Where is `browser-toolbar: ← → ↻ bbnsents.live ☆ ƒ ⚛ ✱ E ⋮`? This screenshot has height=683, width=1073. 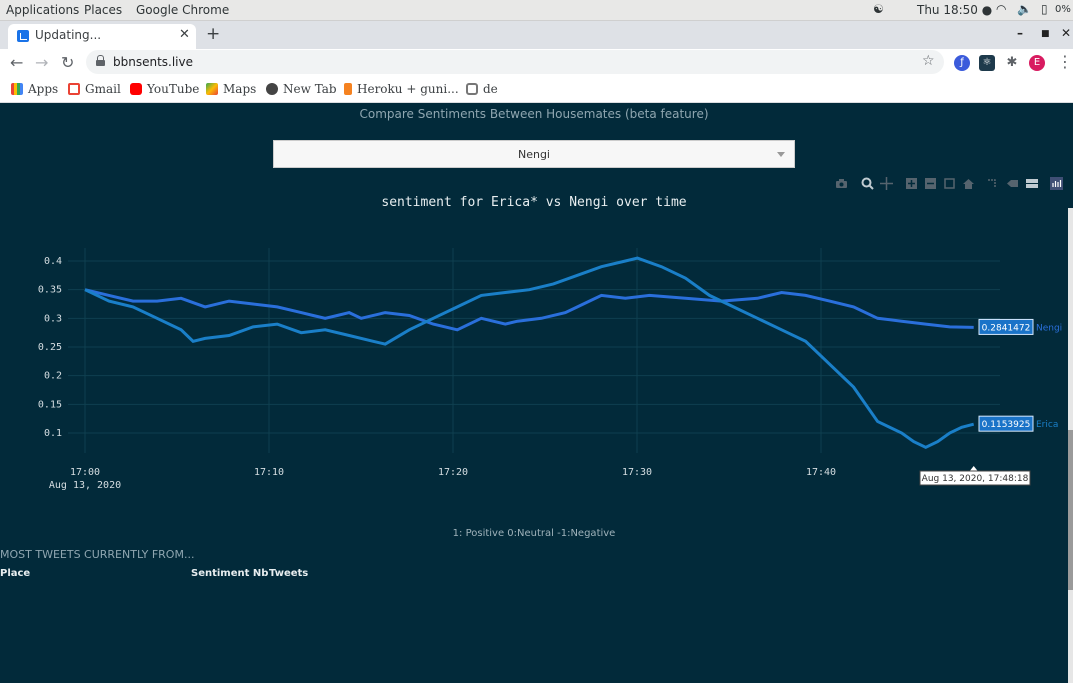 browser-toolbar: ← → ↻ bbnsents.live ☆ ƒ ⚛ ✱ E ⋮ is located at coordinates (536, 63).